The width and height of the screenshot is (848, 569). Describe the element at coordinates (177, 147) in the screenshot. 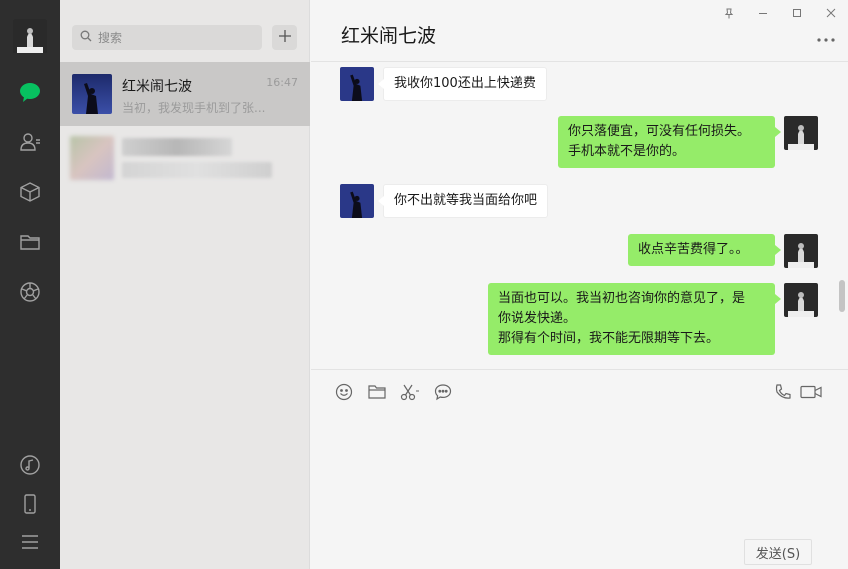

I see `redacted-name` at that location.